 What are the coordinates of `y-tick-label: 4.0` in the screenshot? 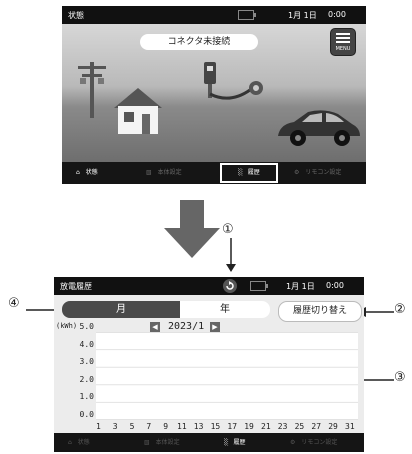 It's located at (86, 344).